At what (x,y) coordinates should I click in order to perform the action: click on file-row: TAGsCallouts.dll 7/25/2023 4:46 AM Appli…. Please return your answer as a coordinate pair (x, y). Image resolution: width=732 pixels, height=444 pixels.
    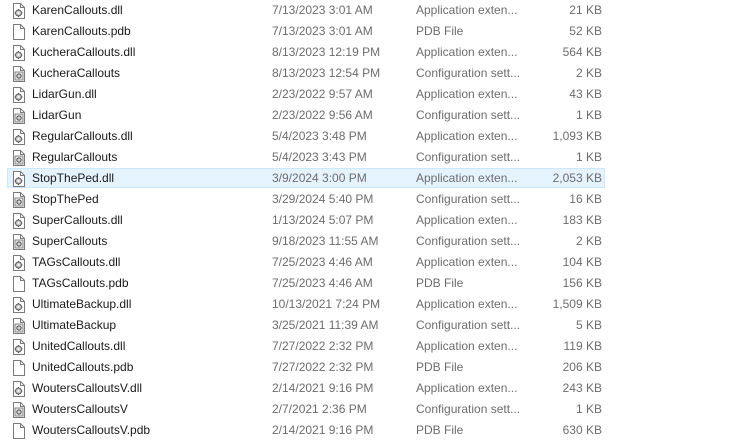
    Looking at the image, I should click on (366, 262).